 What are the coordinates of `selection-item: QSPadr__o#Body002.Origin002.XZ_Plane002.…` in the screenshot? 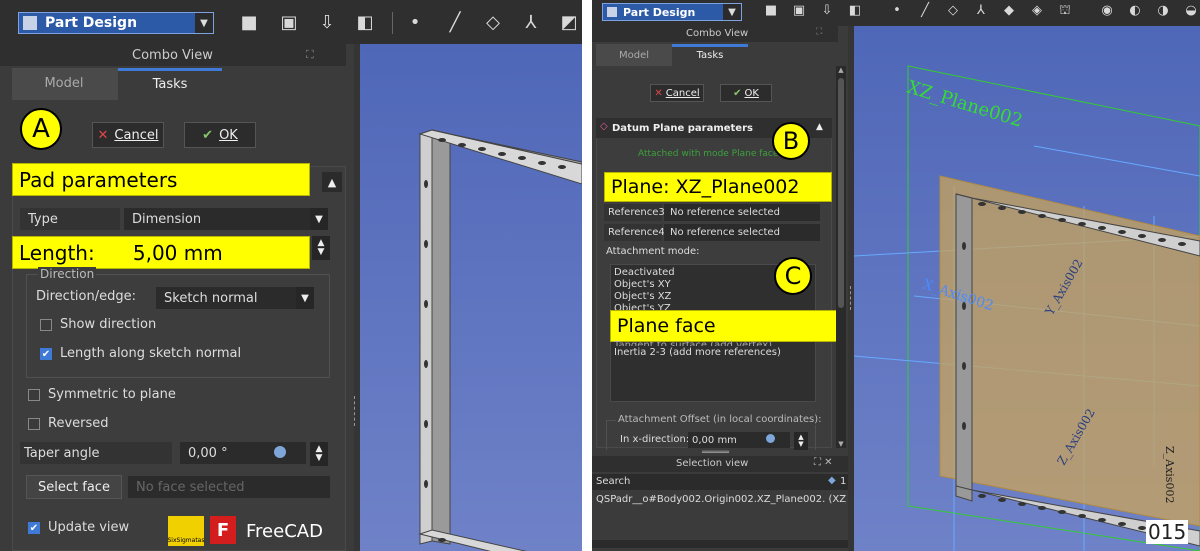 It's located at (721, 499).